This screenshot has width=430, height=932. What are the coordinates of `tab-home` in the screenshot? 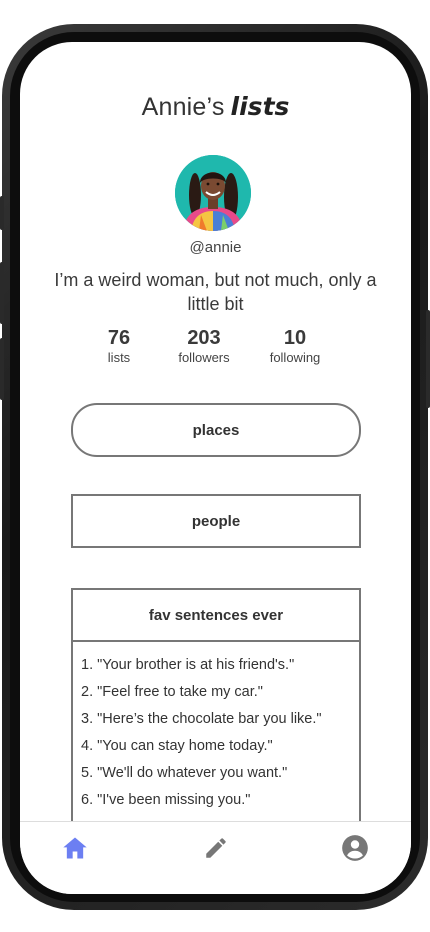 It's located at (75, 848).